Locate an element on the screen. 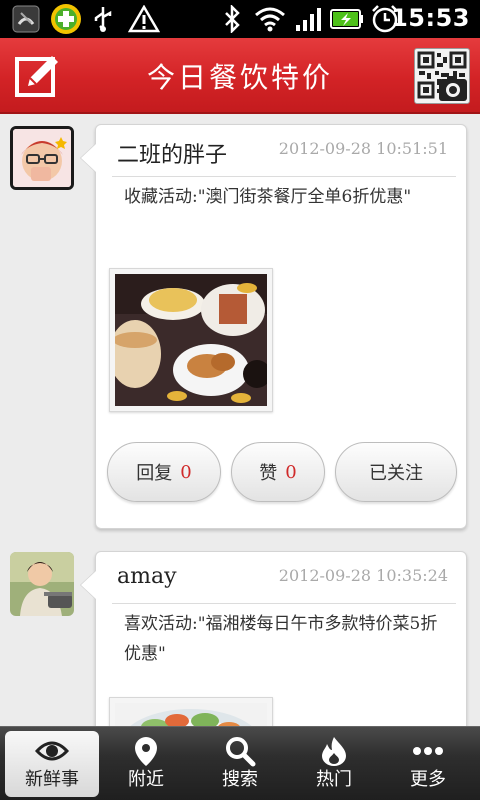 Image resolution: width=480 pixels, height=800 pixels. follow-label: 已关注 is located at coordinates (396, 473).